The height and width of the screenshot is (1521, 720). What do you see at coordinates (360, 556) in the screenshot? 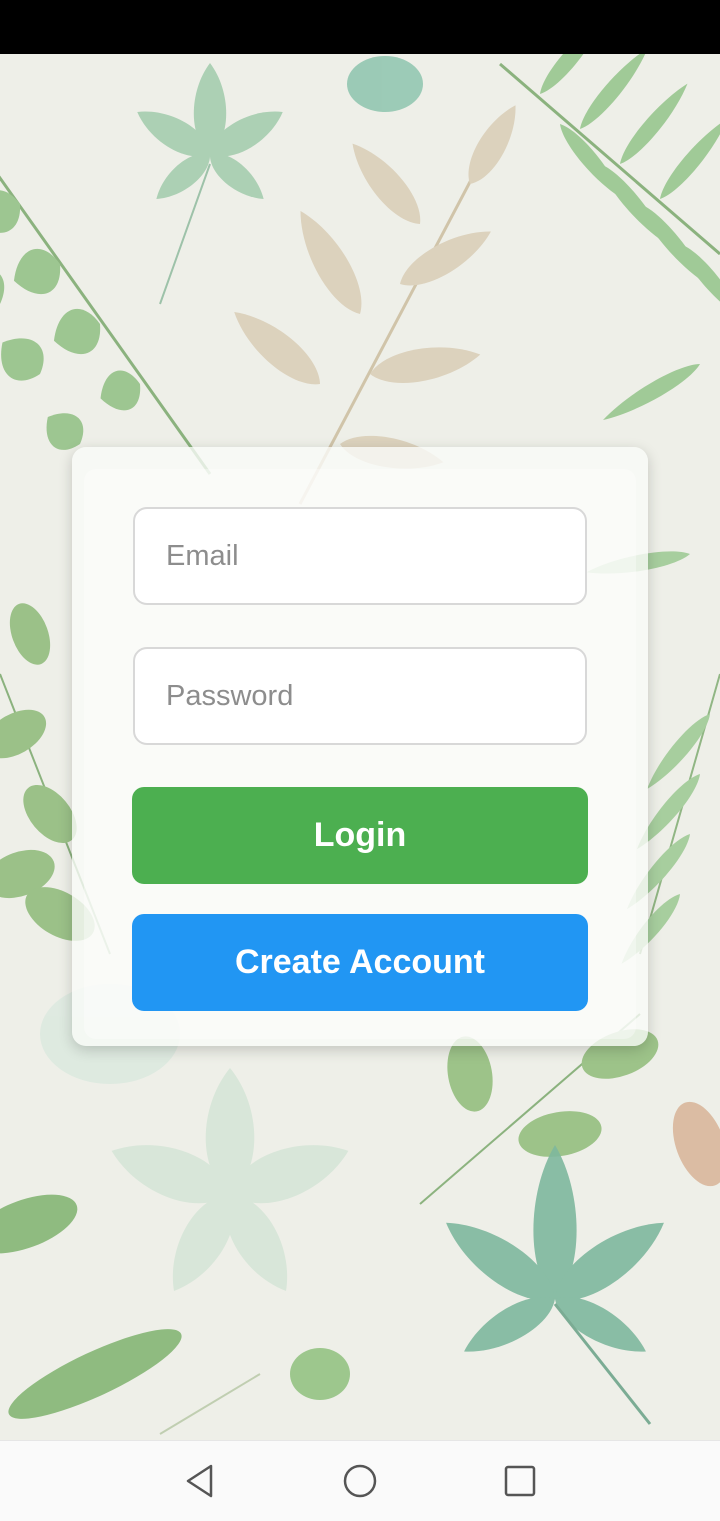
I see `email-input` at bounding box center [360, 556].